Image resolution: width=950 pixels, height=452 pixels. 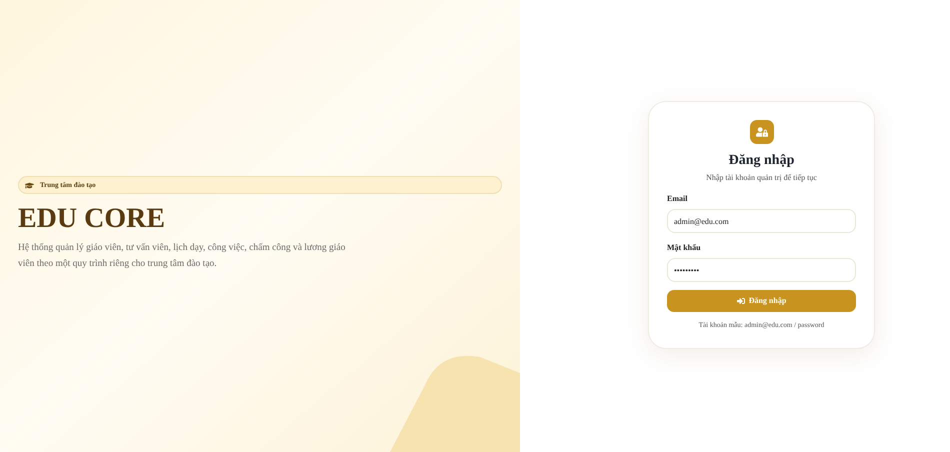 What do you see at coordinates (762, 132) in the screenshot?
I see `user-lock-icon` at bounding box center [762, 132].